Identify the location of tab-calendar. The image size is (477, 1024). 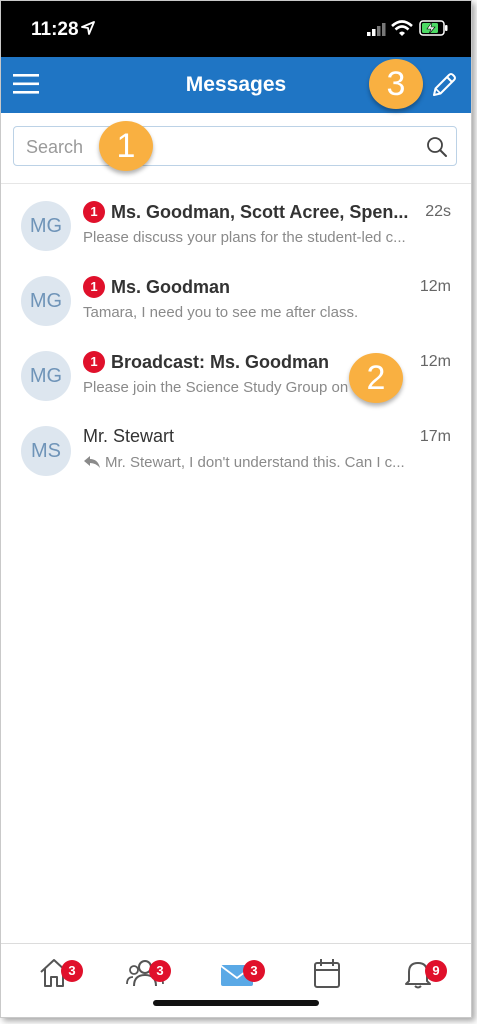
(330, 976).